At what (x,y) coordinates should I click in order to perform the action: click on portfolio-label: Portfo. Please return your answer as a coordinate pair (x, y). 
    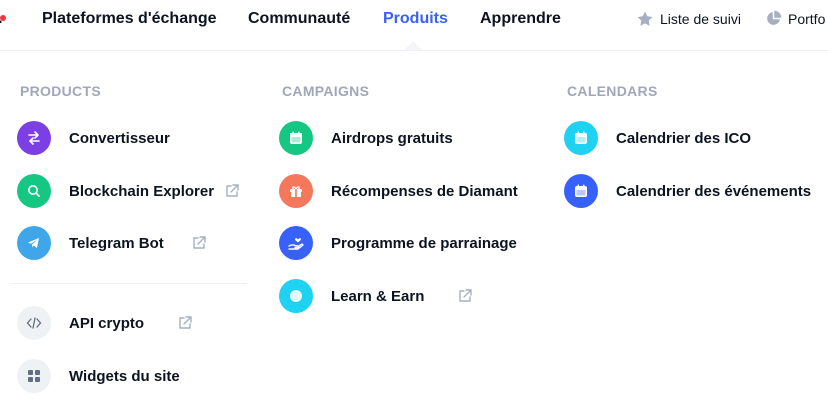
    Looking at the image, I should click on (807, 18).